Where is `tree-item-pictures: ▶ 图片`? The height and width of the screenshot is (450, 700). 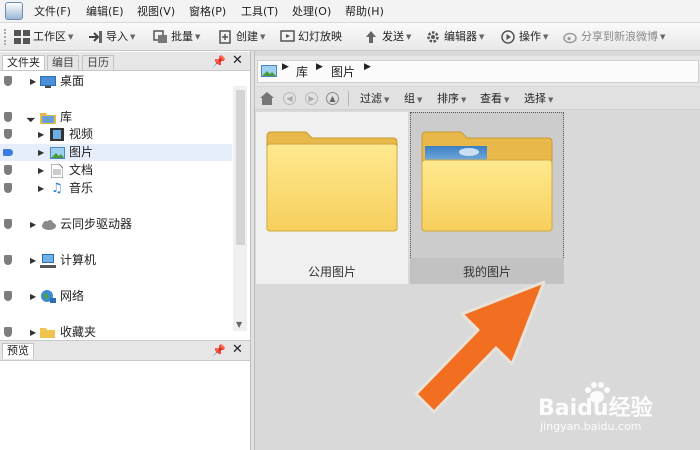
tree-item-pictures: ▶ 图片 is located at coordinates (116, 152).